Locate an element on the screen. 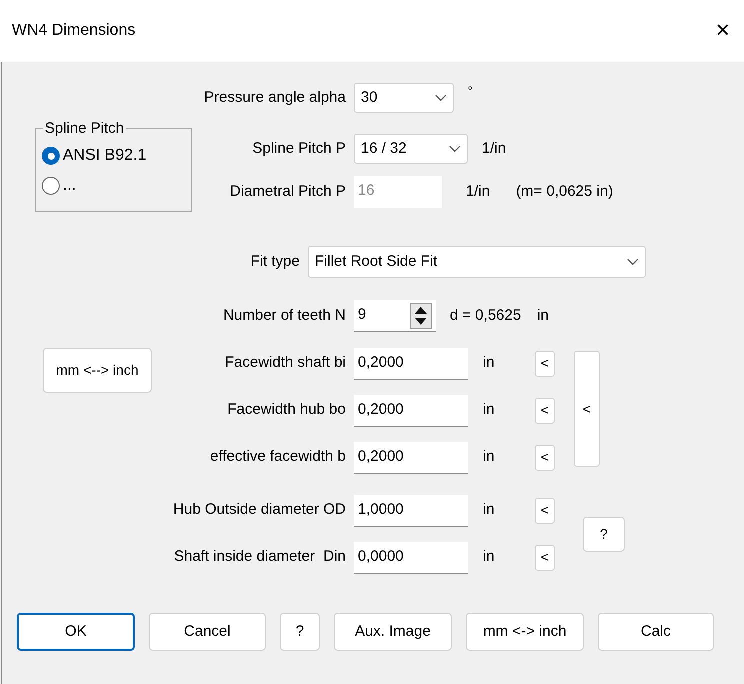 The image size is (744, 684). field-label: Hub Outside diameter OD is located at coordinates (259, 510).